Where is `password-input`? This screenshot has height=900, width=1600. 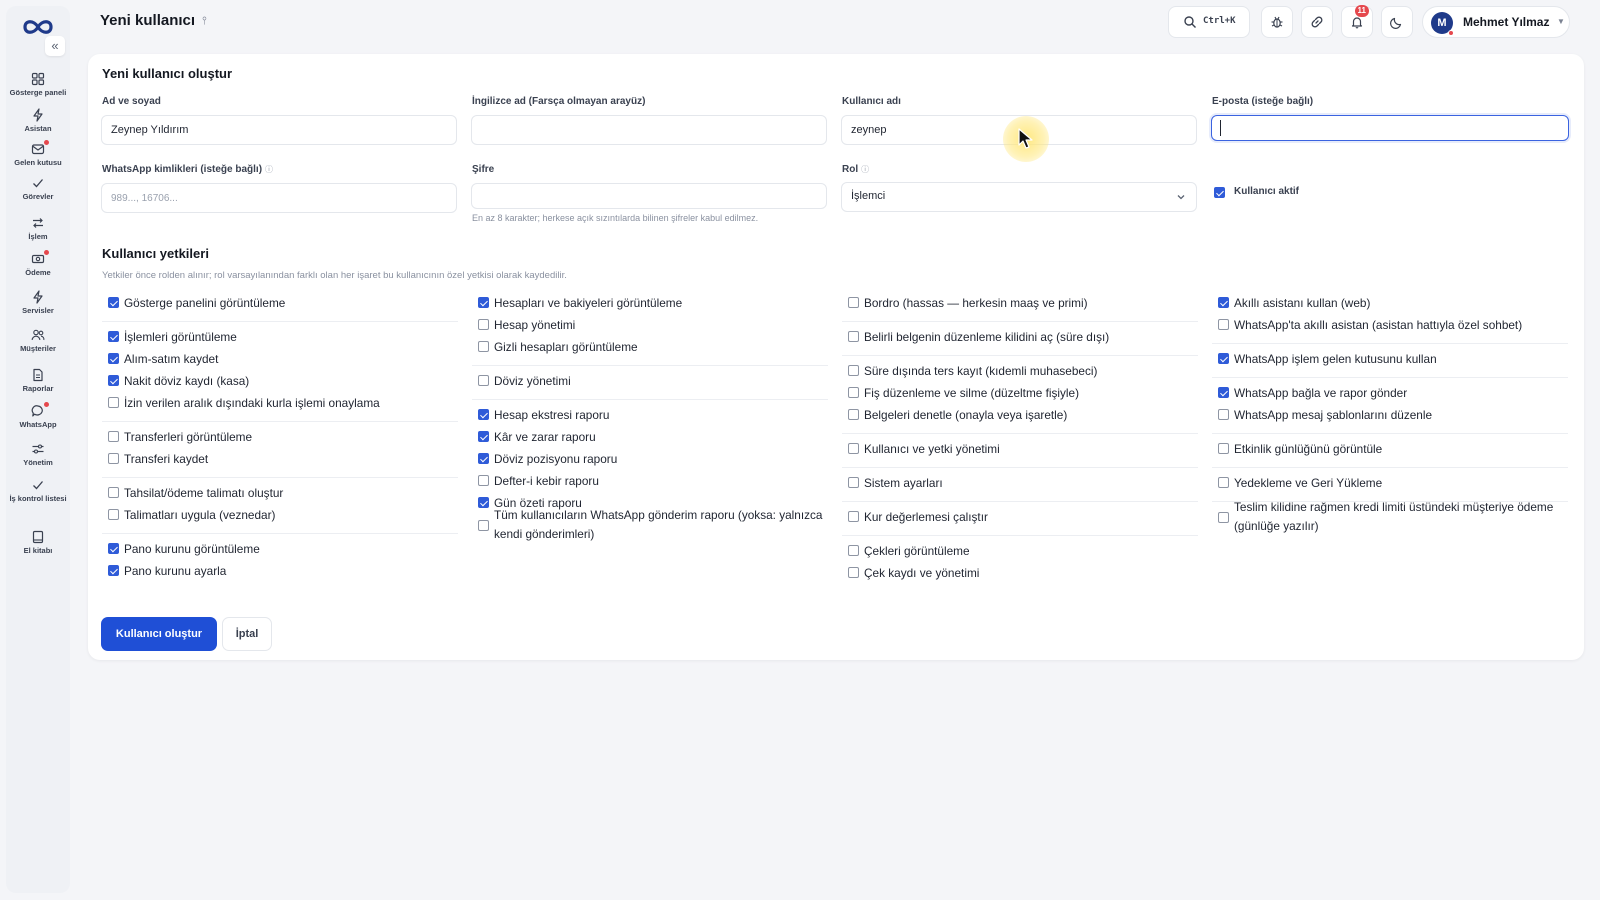 password-input is located at coordinates (649, 196).